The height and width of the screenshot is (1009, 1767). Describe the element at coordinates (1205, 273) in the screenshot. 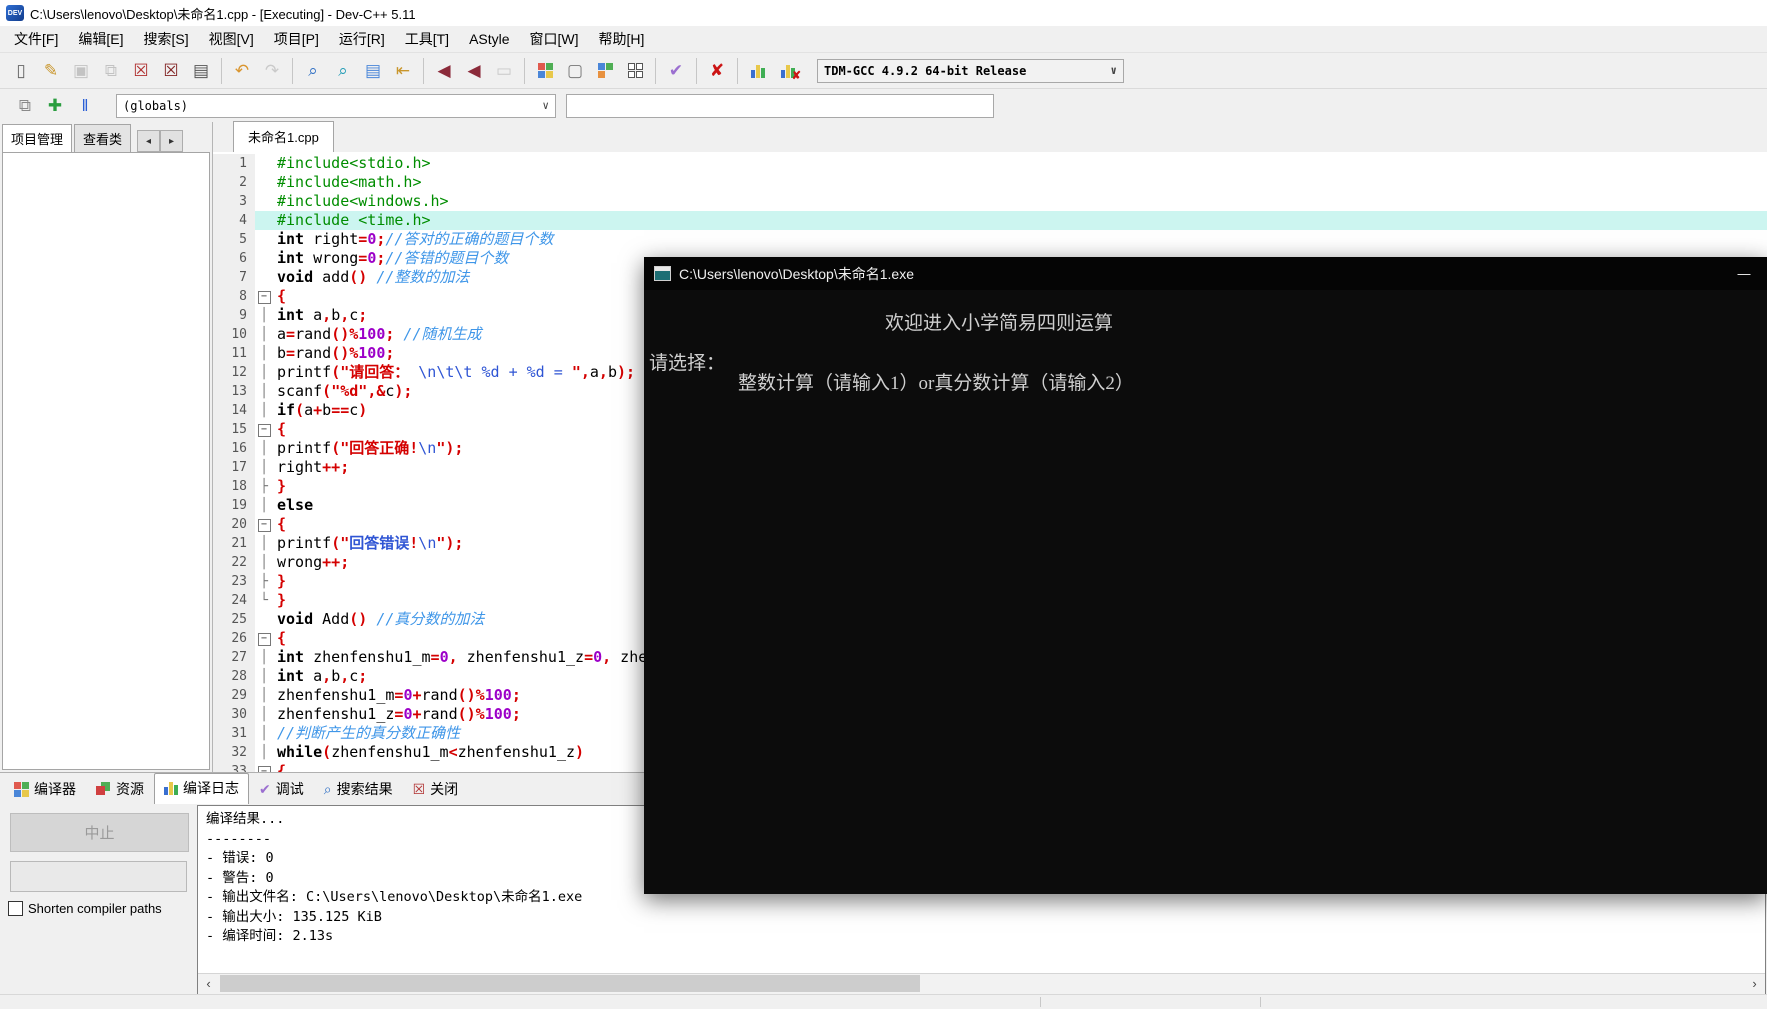

I see `console-title-bar: C:\Users\lenovo\Desktop\未命名1.exe —` at that location.